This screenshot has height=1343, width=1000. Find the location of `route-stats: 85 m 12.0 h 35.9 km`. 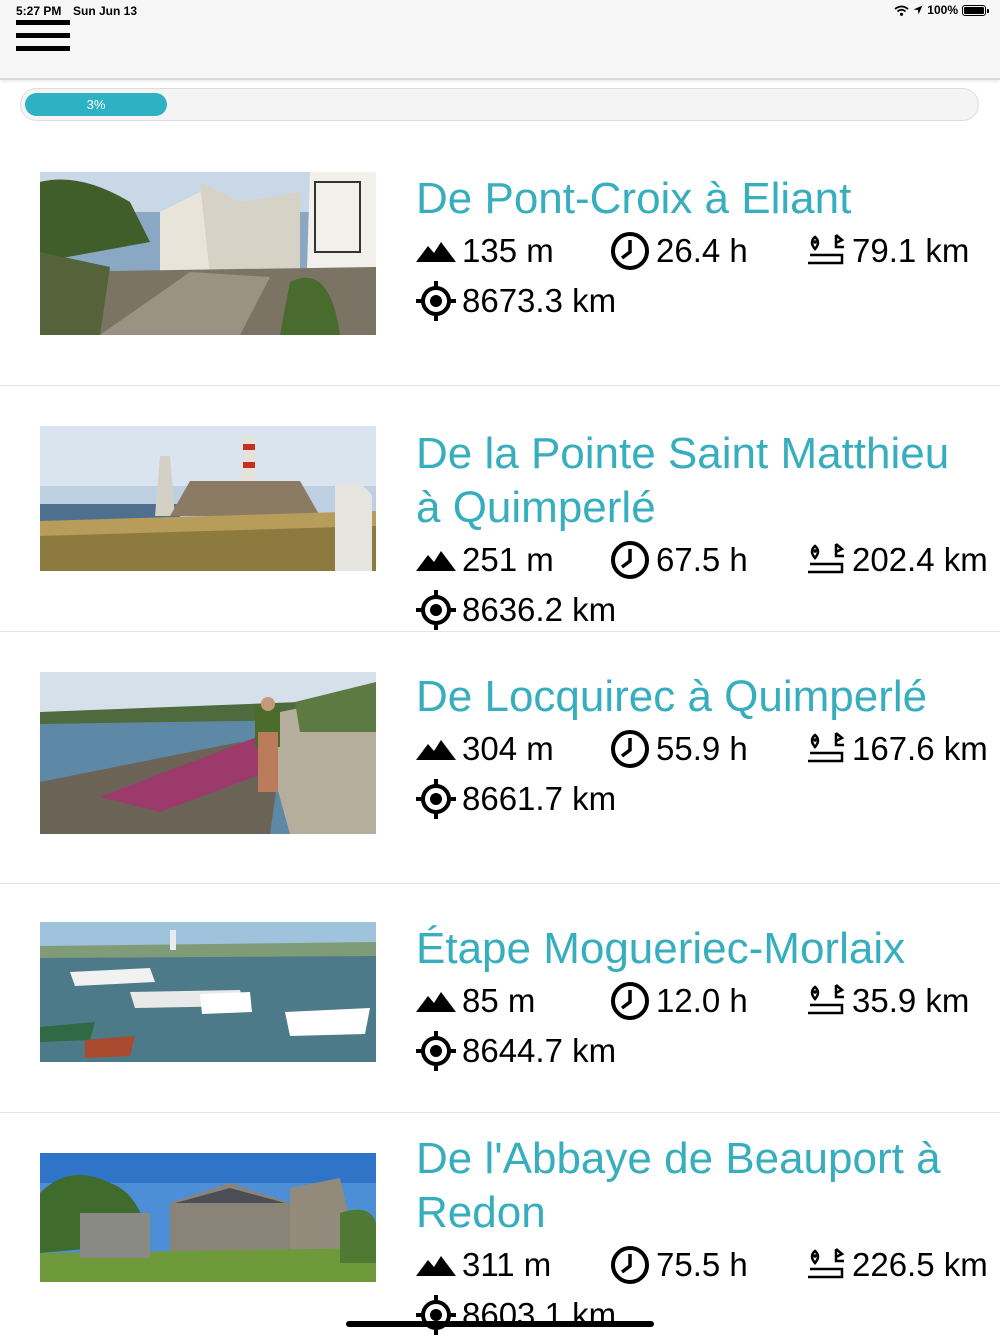

route-stats: 85 m 12.0 h 35.9 km is located at coordinates (708, 1001).